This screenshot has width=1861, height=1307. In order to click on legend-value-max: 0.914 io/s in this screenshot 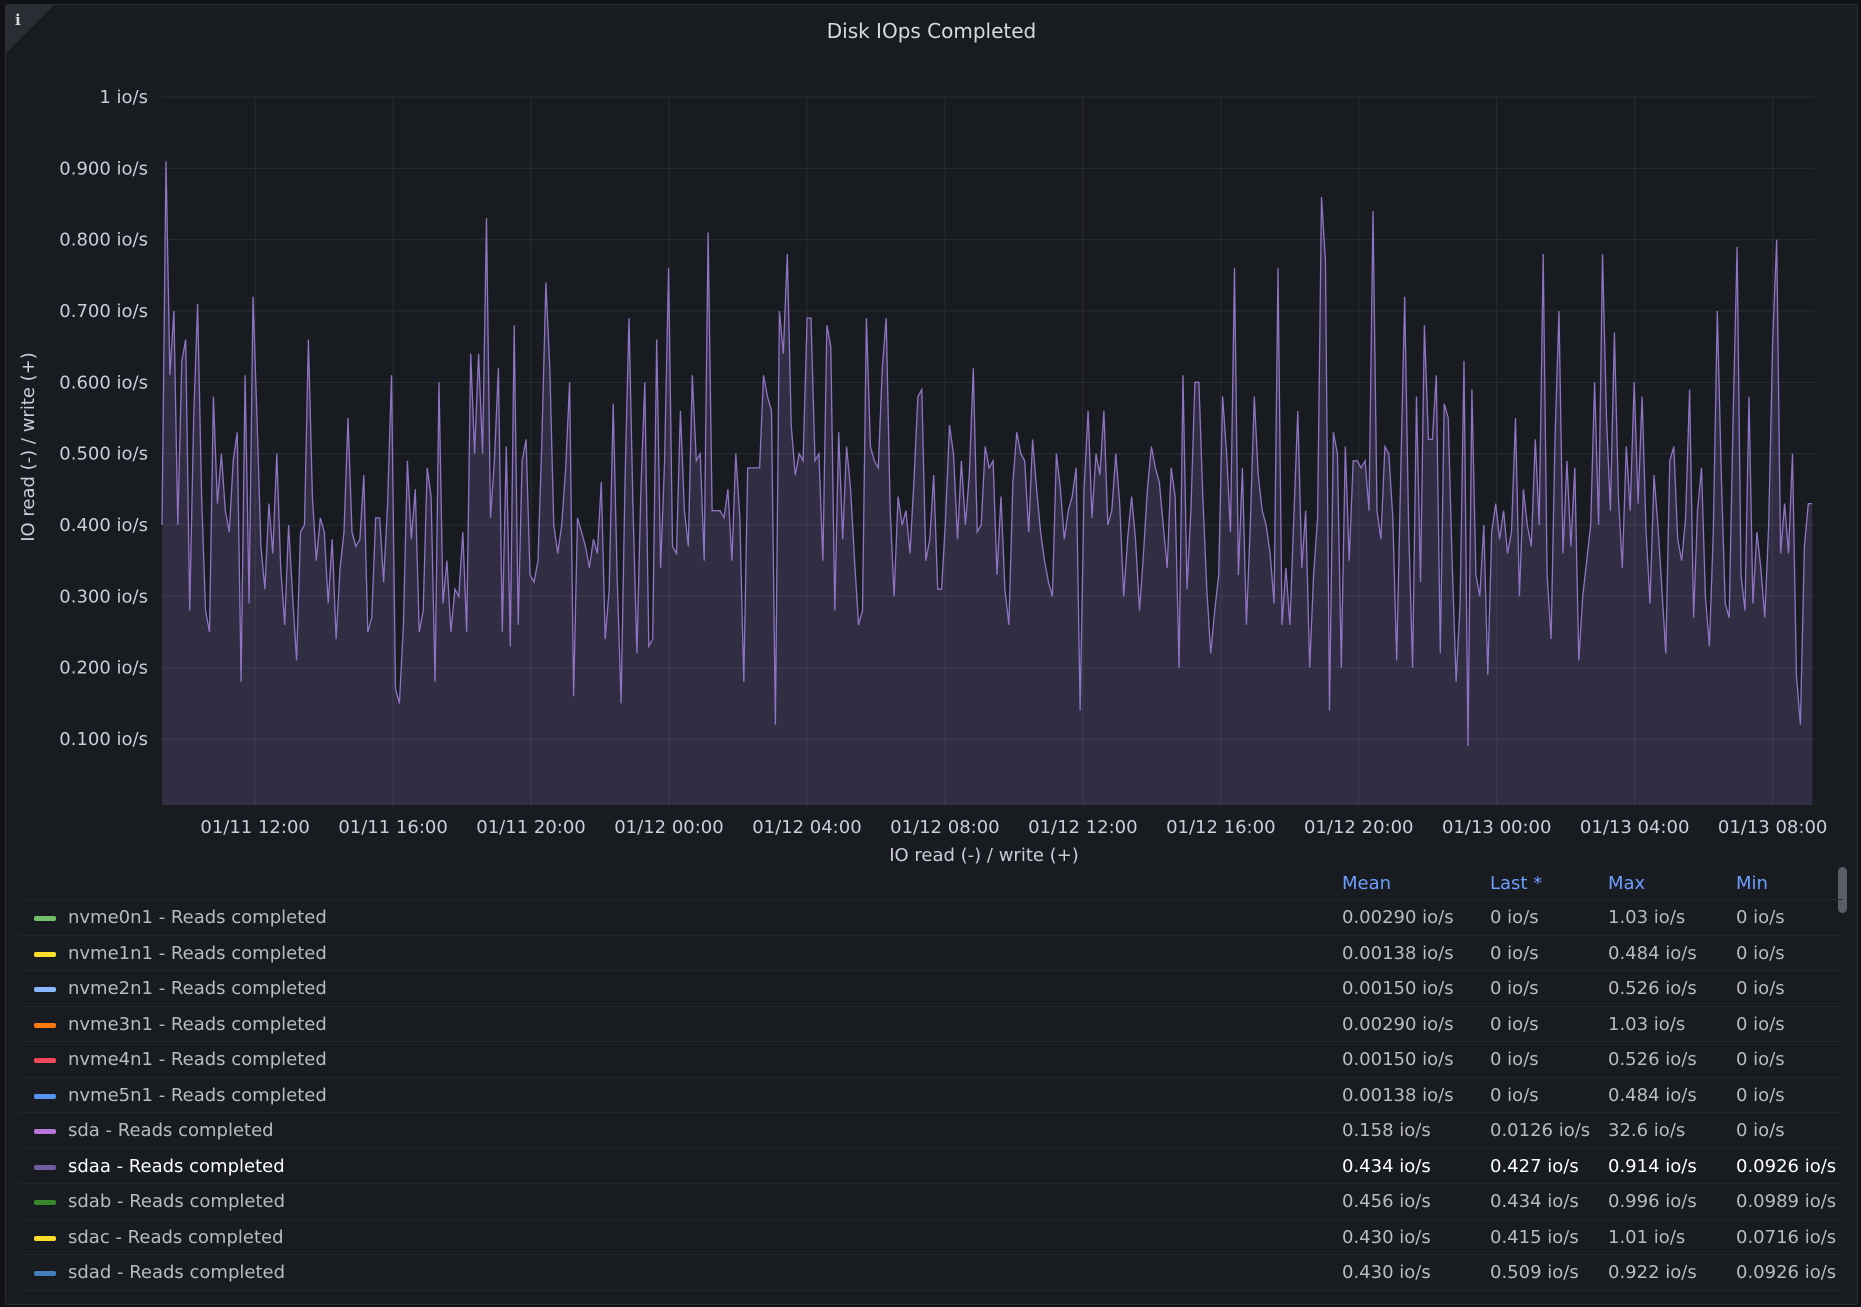, I will do `click(1652, 1166)`.